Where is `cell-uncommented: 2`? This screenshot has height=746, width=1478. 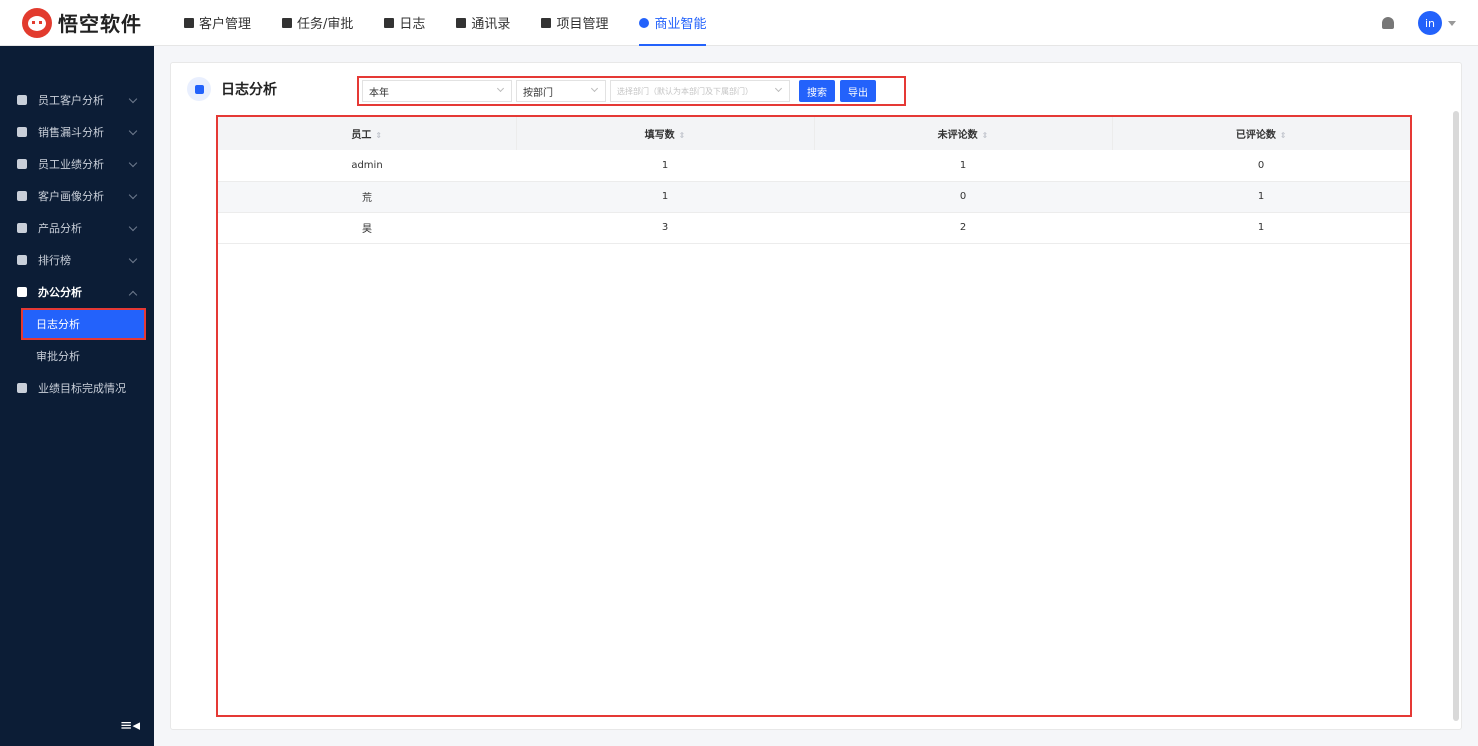 cell-uncommented: 2 is located at coordinates (963, 228).